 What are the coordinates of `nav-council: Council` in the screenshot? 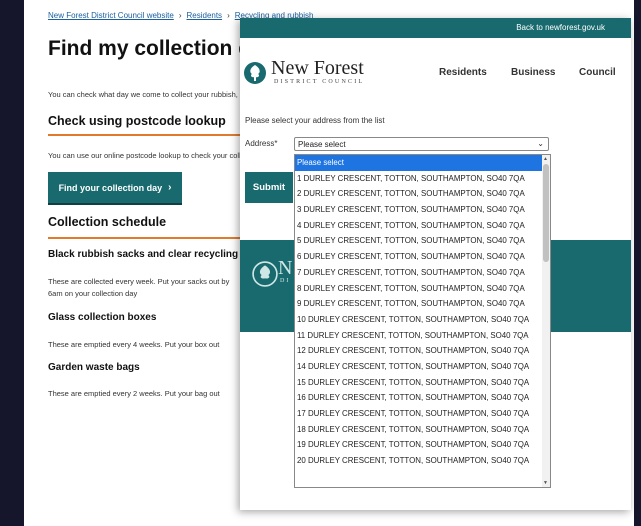 It's located at (597, 72).